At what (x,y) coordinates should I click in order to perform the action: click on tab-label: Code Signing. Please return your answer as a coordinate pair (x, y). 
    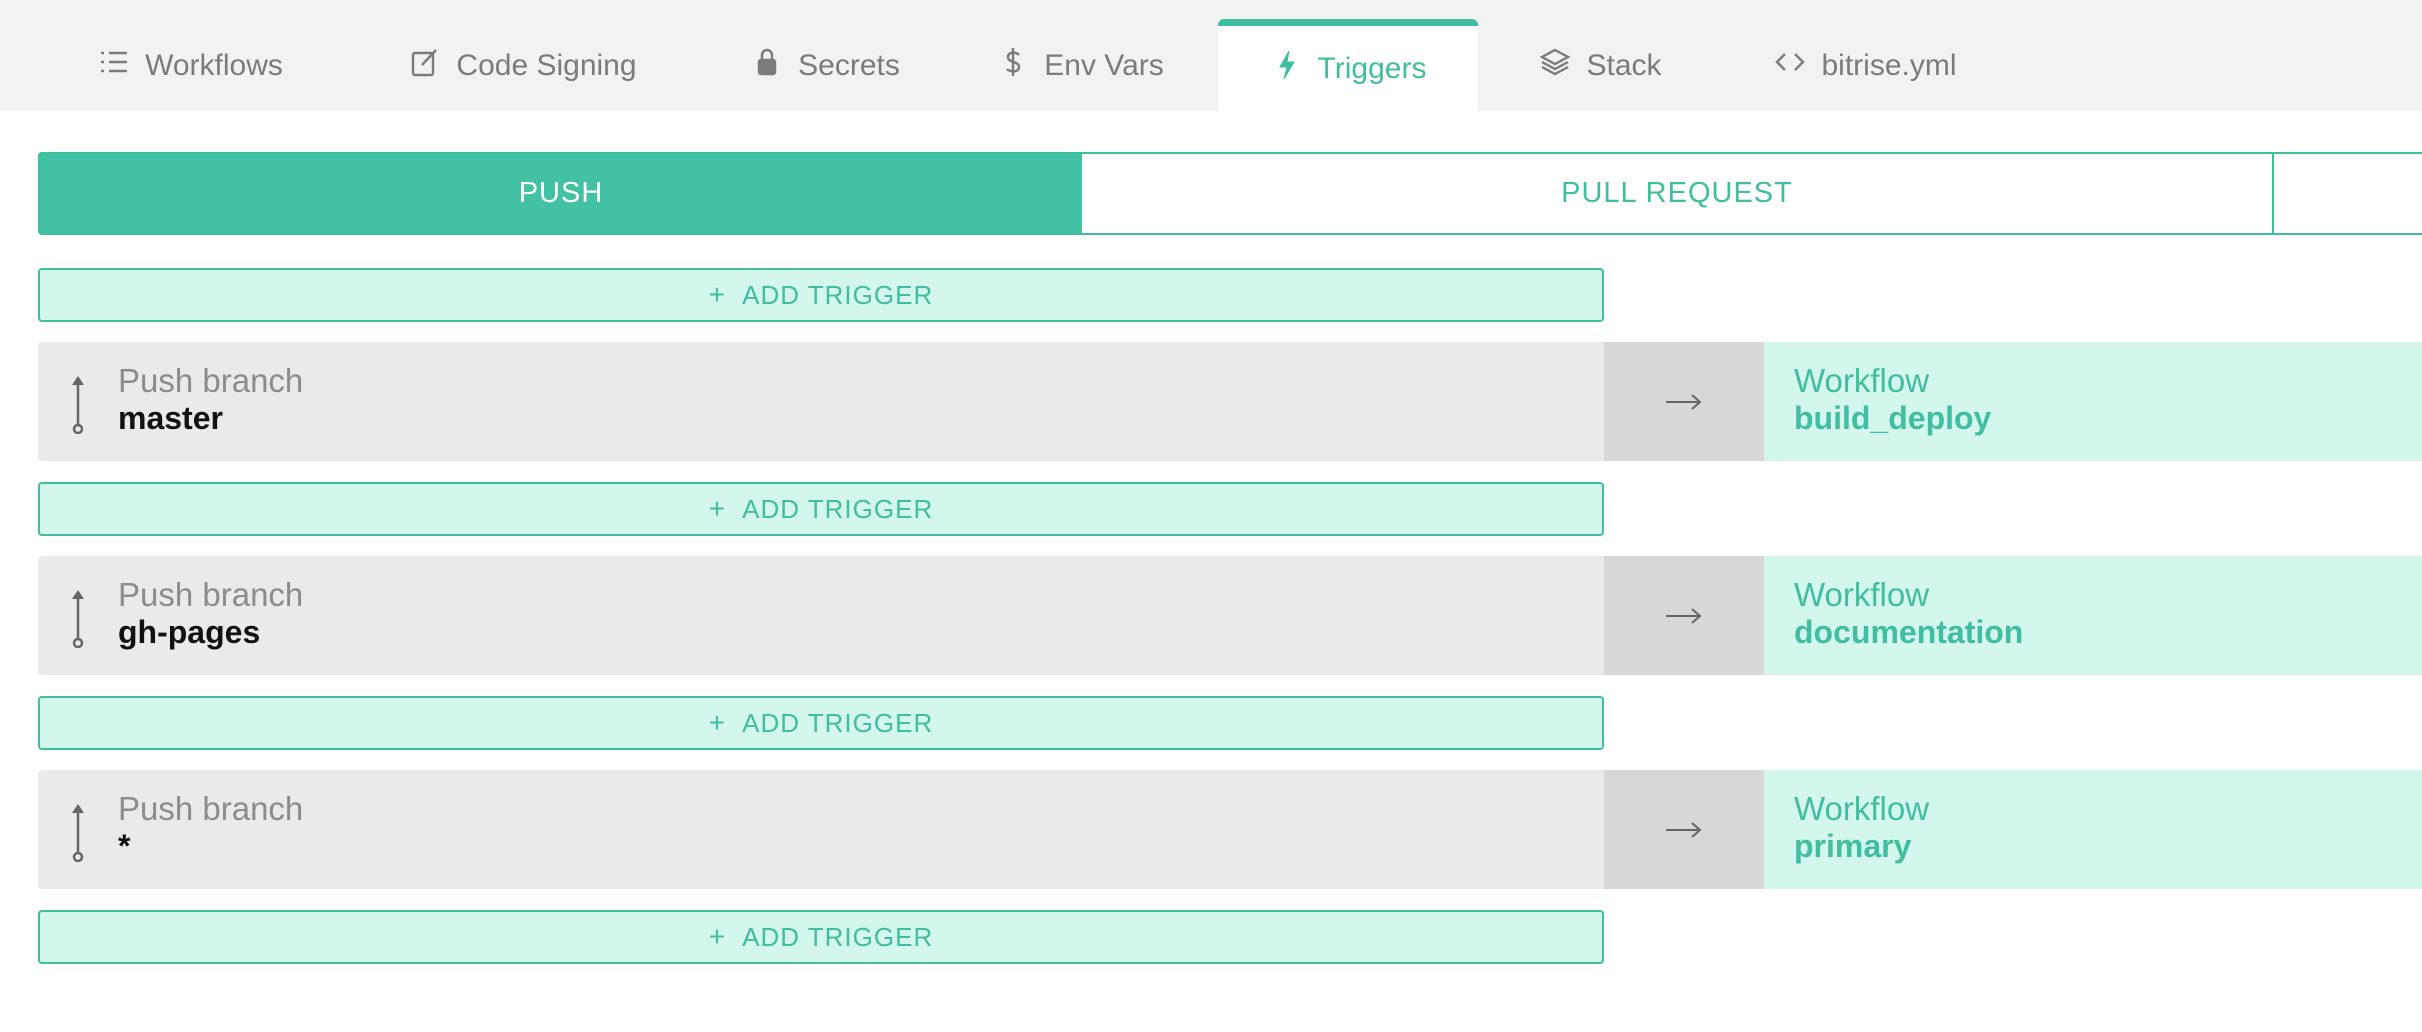
    Looking at the image, I should click on (546, 65).